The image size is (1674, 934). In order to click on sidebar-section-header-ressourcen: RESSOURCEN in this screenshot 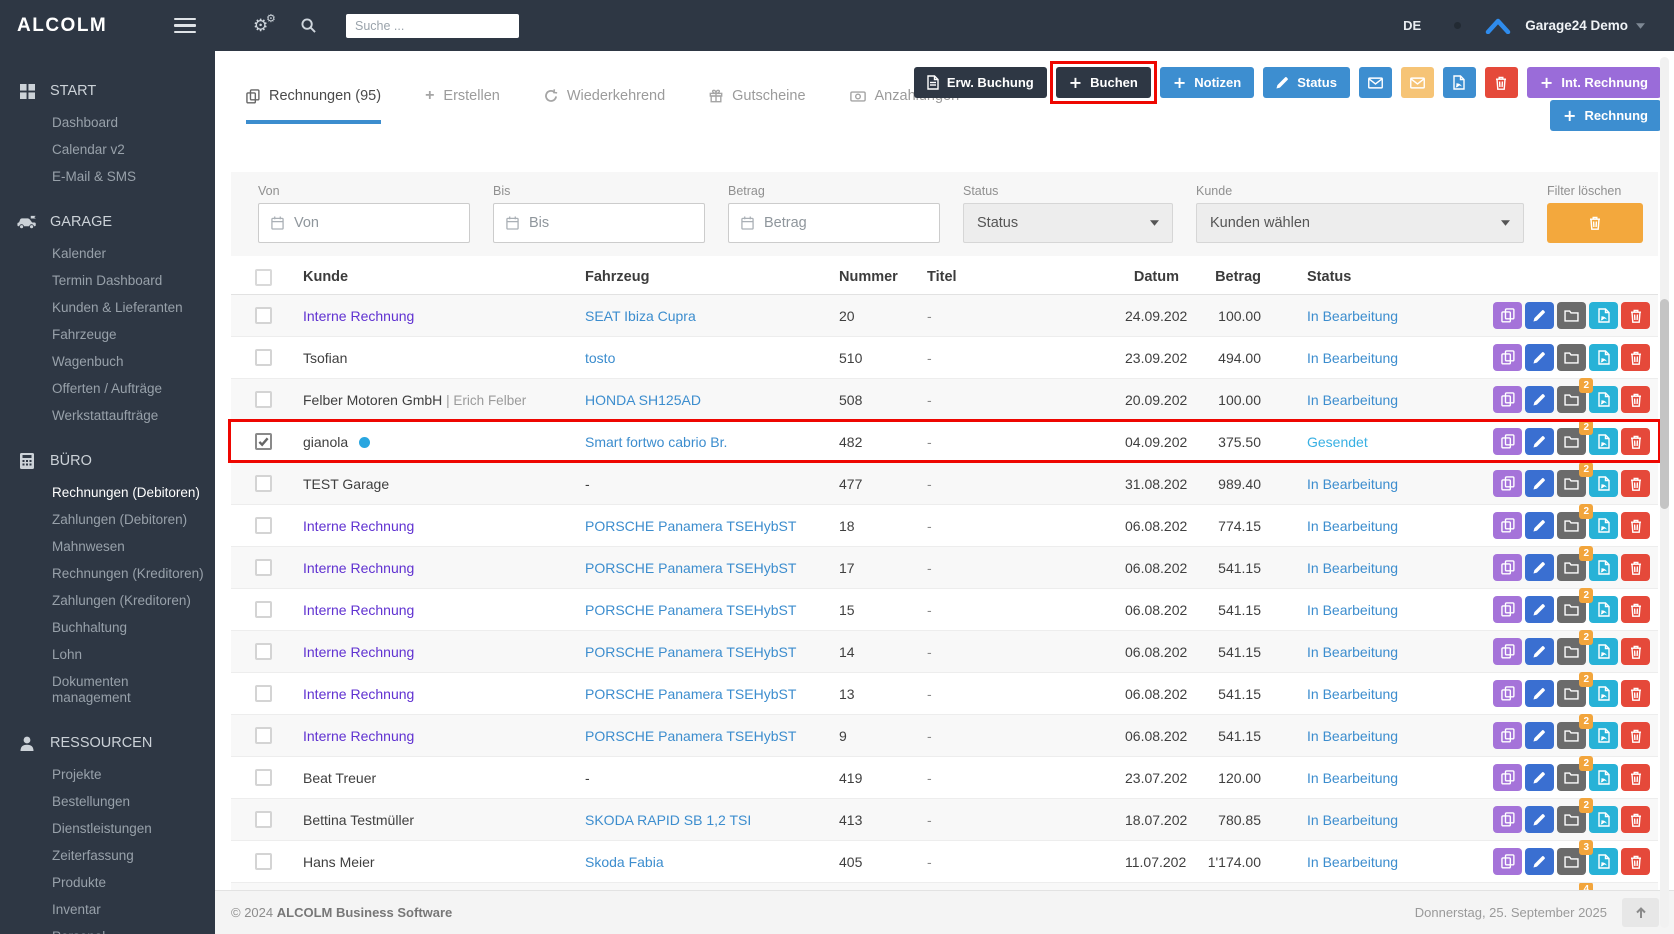, I will do `click(107, 743)`.